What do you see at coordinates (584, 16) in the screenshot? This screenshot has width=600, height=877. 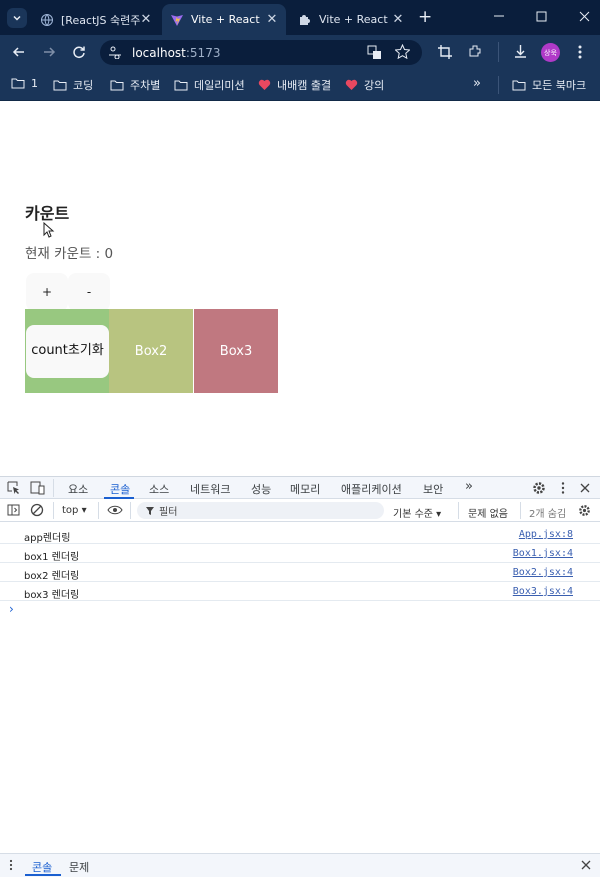 I see `window-close-button` at bounding box center [584, 16].